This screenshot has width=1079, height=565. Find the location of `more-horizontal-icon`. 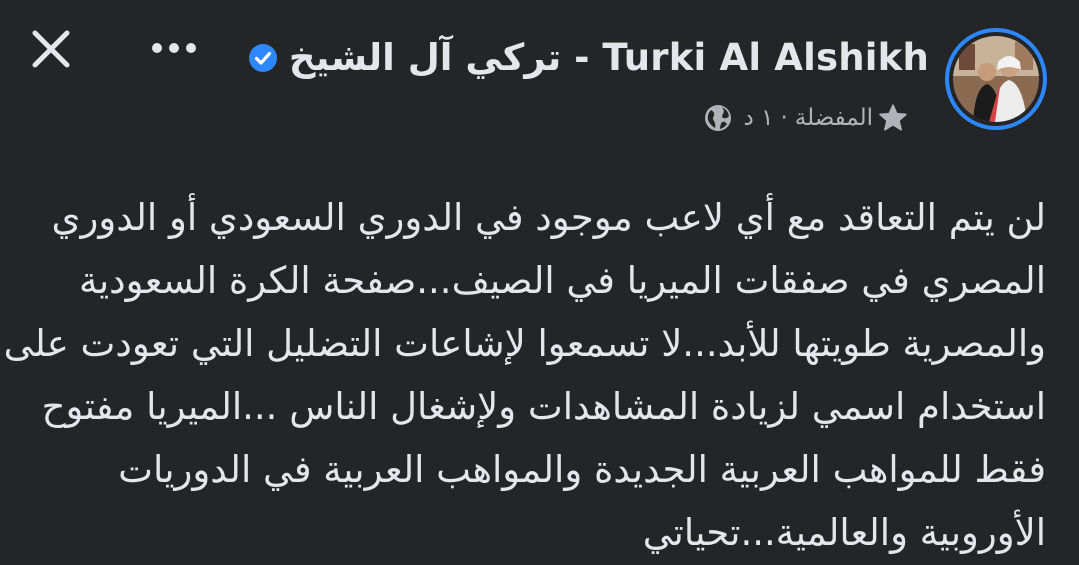

more-horizontal-icon is located at coordinates (174, 48).